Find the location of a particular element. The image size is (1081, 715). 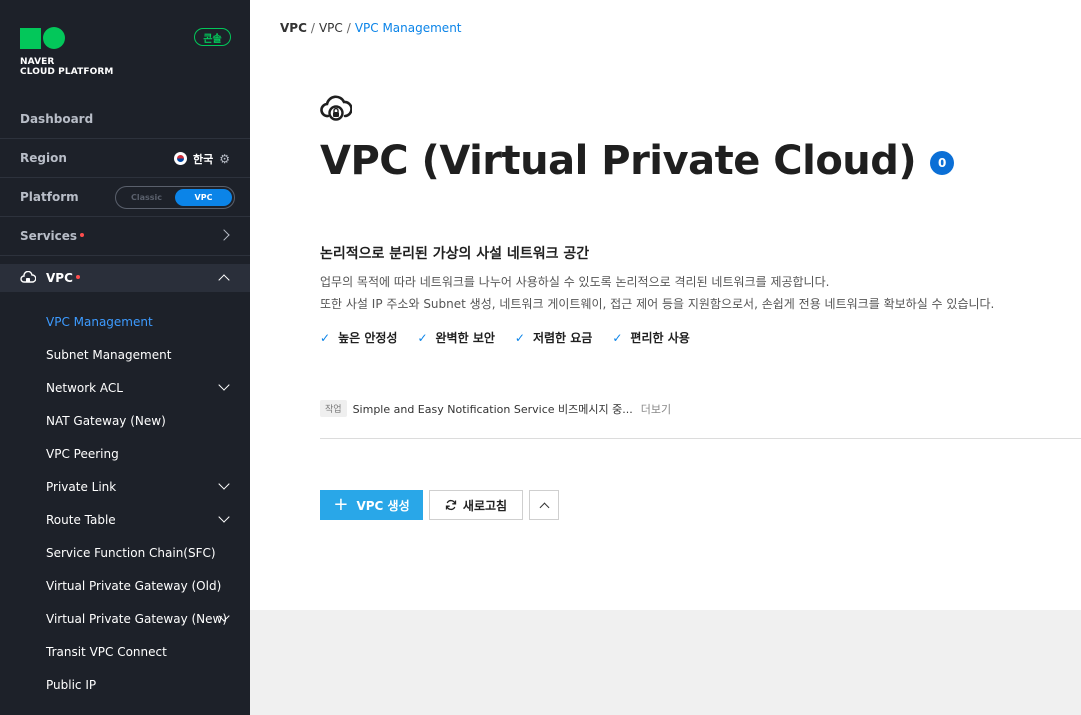

chevron-right-icon is located at coordinates (224, 235).